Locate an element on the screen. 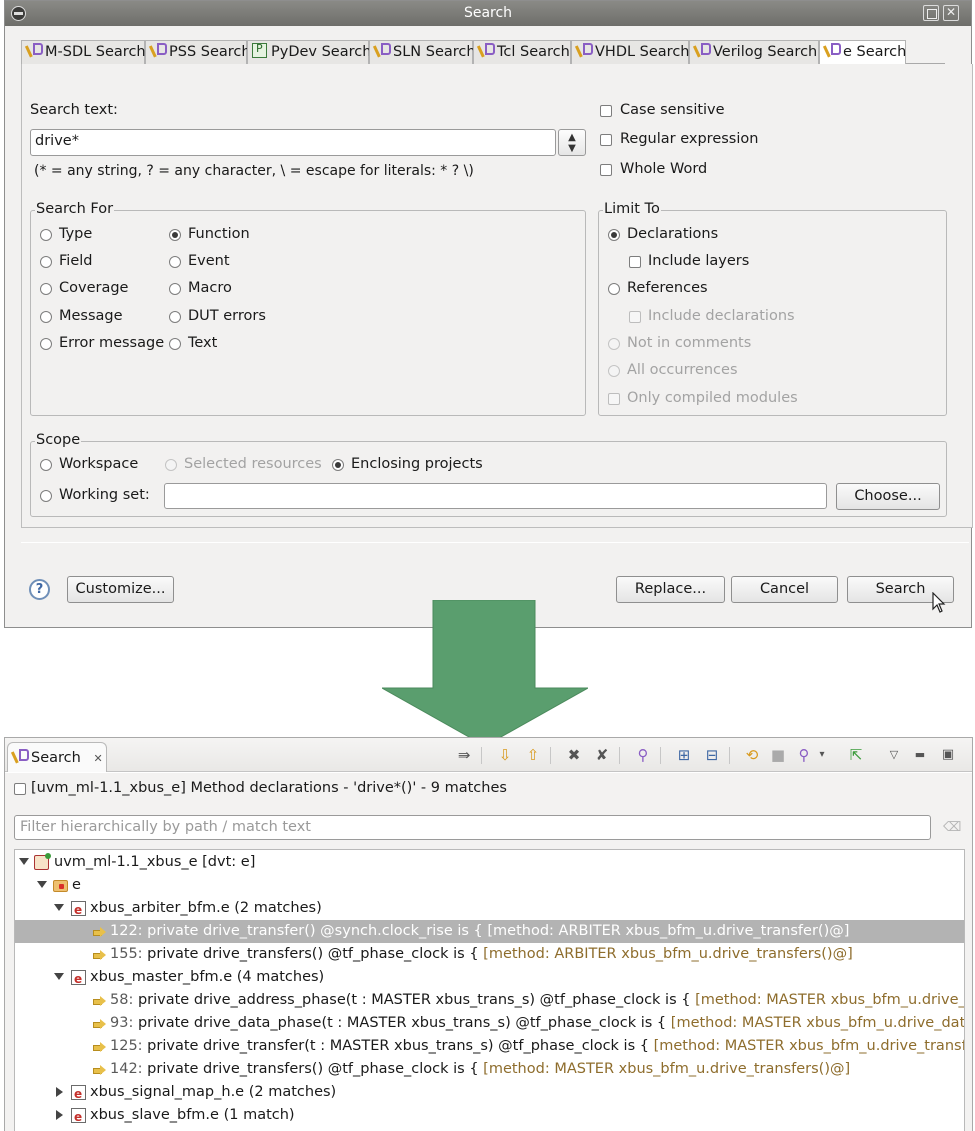 This screenshot has height=1131, width=975. close-icon is located at coordinates (951, 13).